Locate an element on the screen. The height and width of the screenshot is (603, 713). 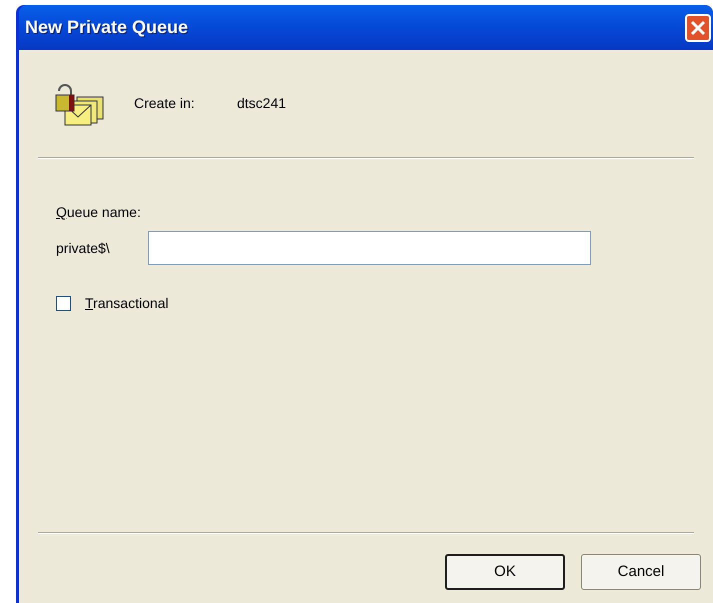
cancel-button: Cancel is located at coordinates (641, 572).